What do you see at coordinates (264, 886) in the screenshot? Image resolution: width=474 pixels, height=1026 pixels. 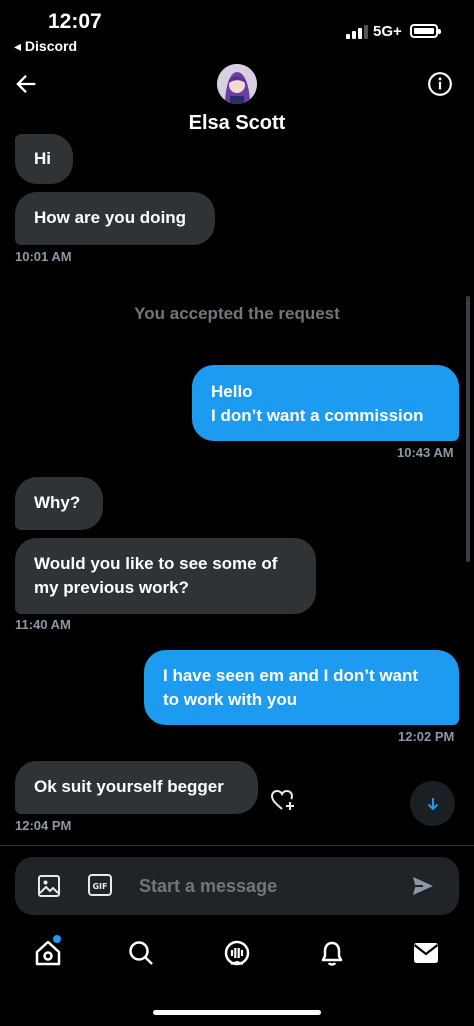 I see `message-input` at bounding box center [264, 886].